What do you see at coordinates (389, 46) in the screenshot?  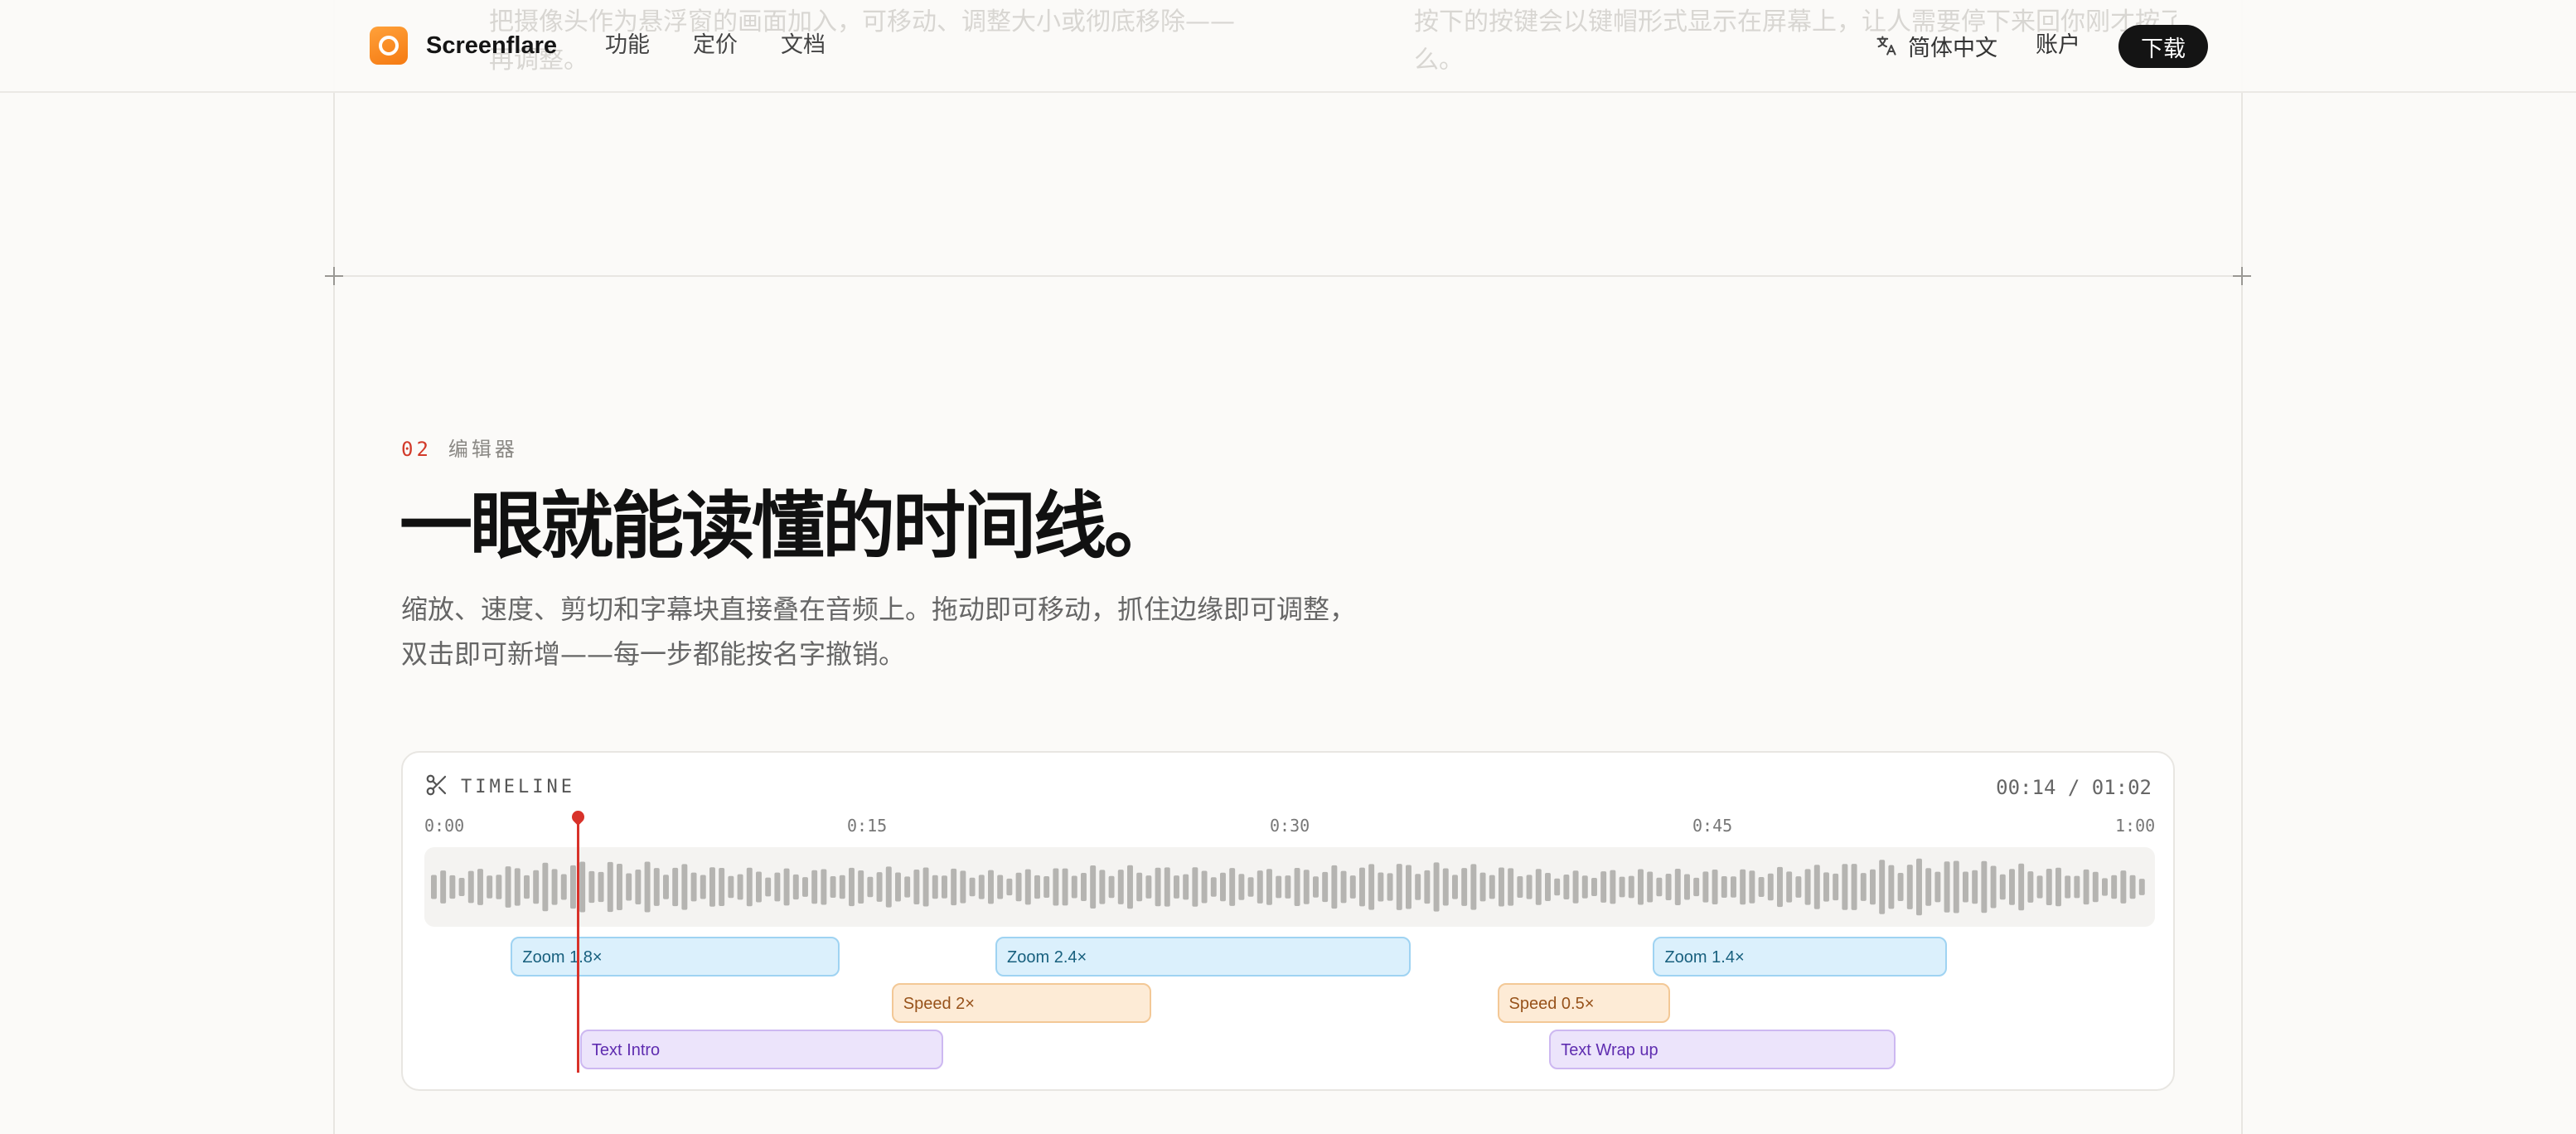 I see `brand-logo-icon` at bounding box center [389, 46].